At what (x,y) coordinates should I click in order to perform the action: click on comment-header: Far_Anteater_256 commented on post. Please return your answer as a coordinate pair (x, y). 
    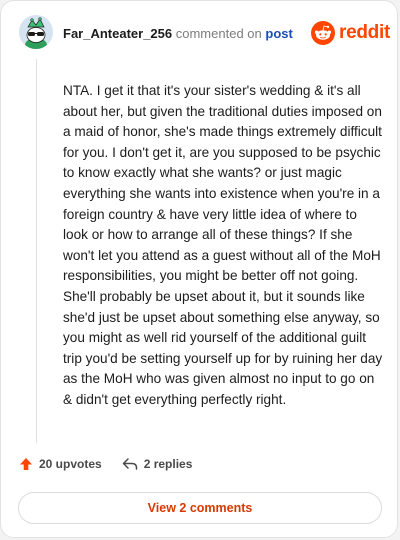
    Looking at the image, I should click on (178, 33).